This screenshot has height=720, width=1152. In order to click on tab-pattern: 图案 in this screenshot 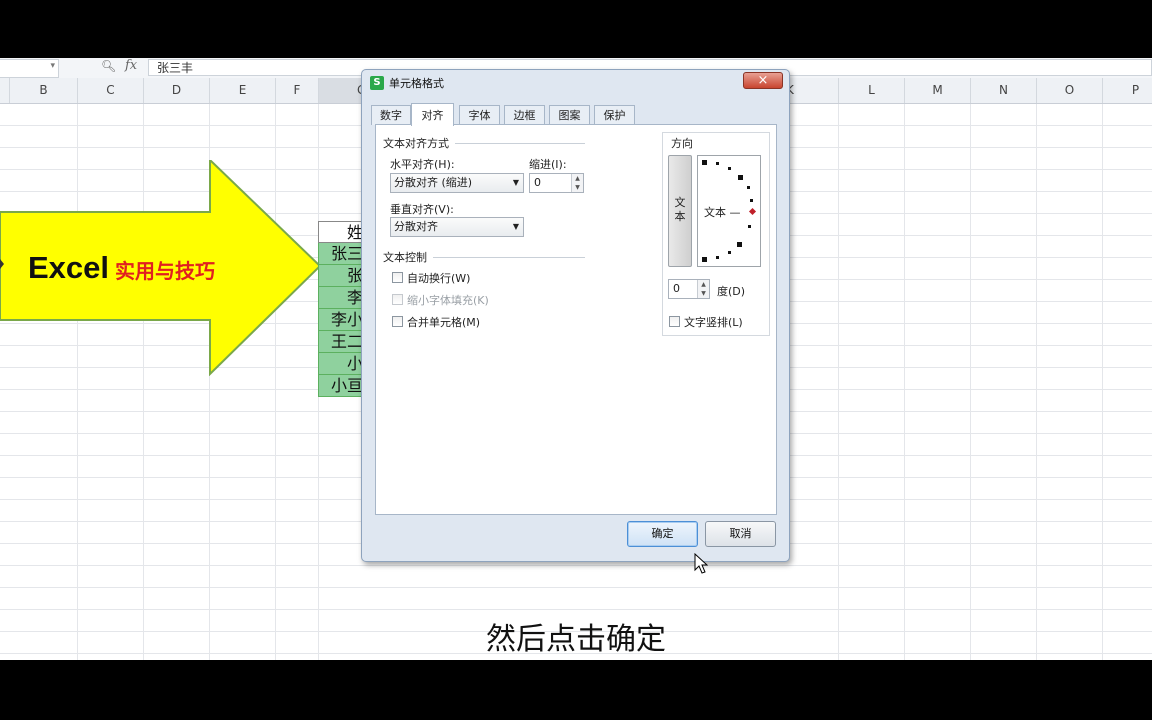, I will do `click(569, 115)`.